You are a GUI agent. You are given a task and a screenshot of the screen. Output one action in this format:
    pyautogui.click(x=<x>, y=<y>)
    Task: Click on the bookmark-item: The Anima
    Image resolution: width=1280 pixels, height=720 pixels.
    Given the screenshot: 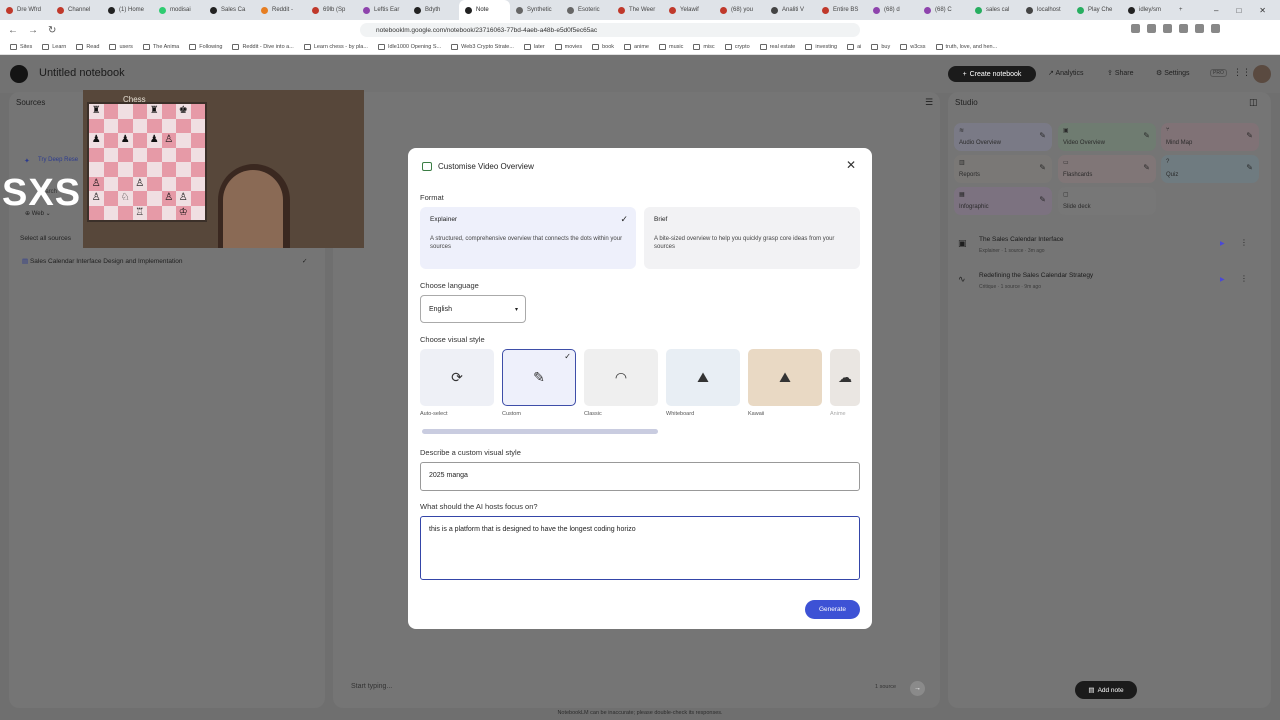 What is the action you would take?
    pyautogui.click(x=160, y=47)
    